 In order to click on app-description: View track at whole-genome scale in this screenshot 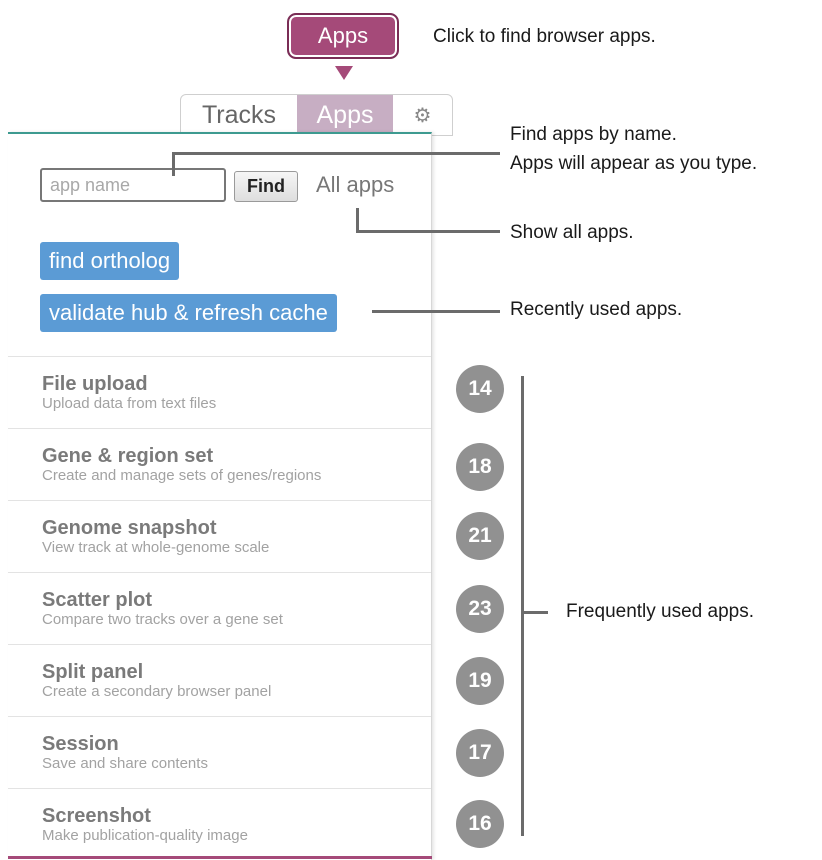, I will do `click(156, 547)`.